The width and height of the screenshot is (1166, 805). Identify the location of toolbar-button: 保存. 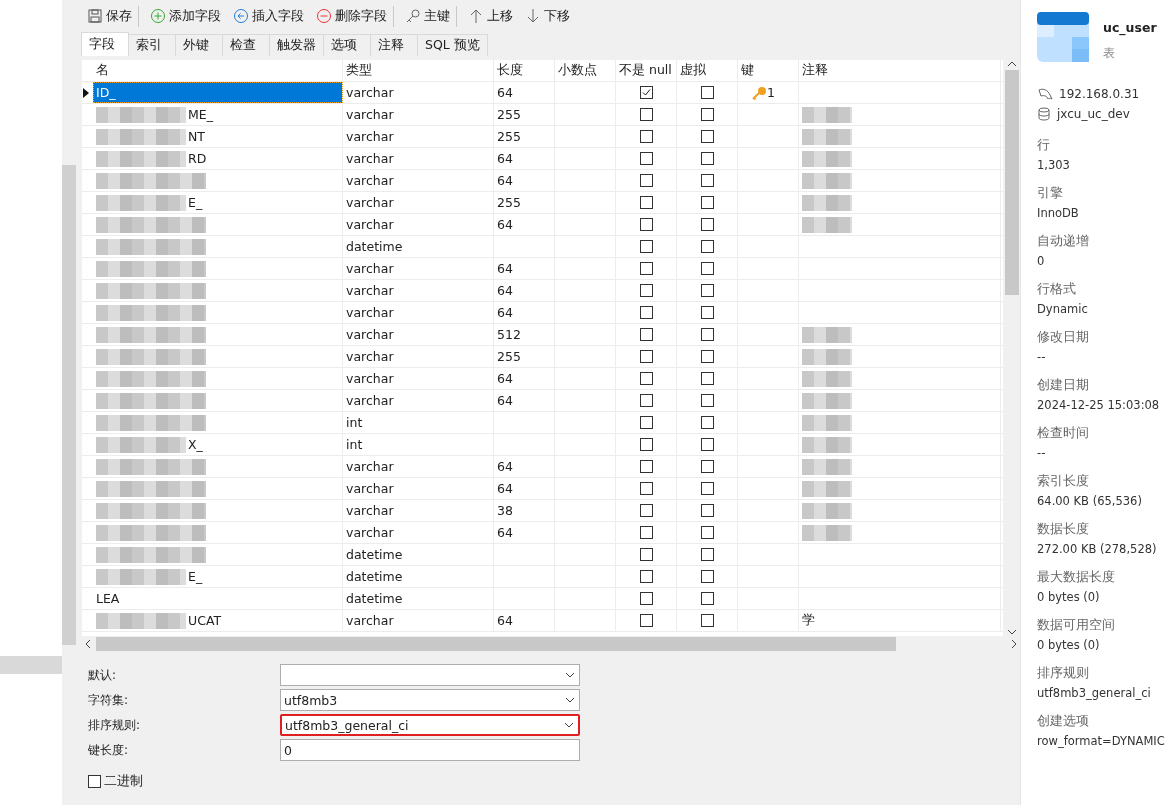
(111, 16).